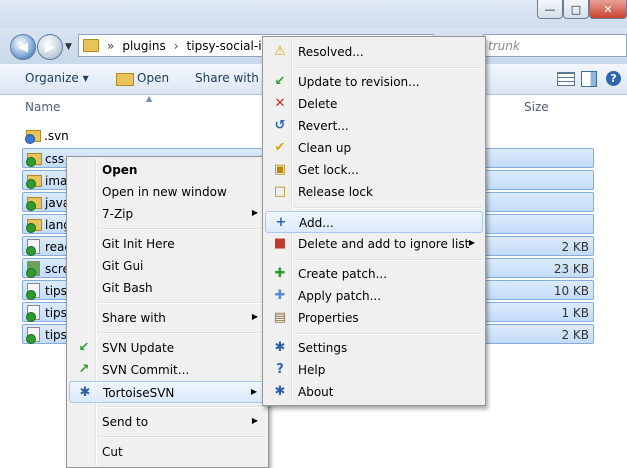 Image resolution: width=627 pixels, height=468 pixels. I want to click on menu-item-delete-ignore: ■ Delete and add to ignore list ▶, so click(374, 244).